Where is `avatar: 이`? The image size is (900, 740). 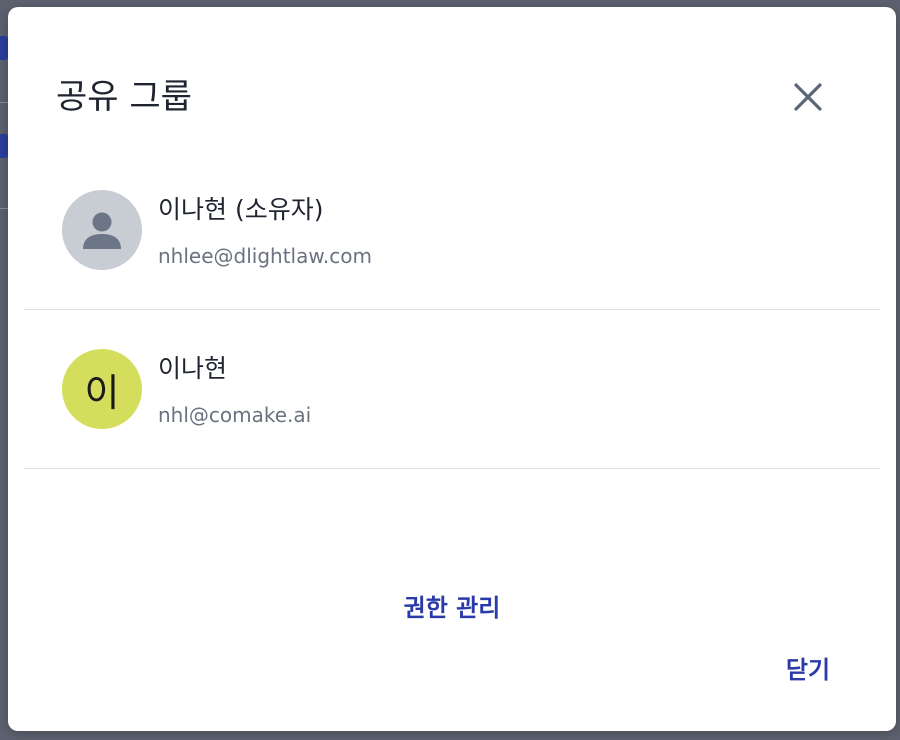
avatar: 이 is located at coordinates (102, 389).